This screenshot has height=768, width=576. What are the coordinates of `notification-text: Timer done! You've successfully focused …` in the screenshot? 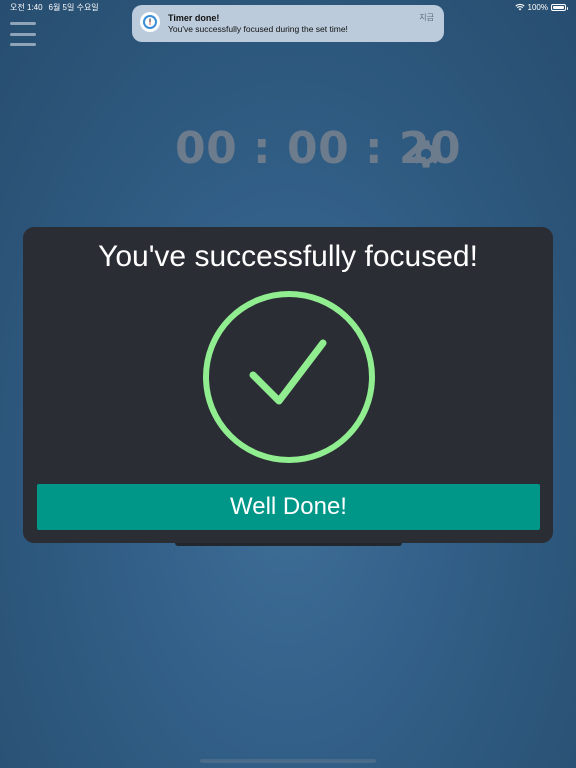 It's located at (302, 24).